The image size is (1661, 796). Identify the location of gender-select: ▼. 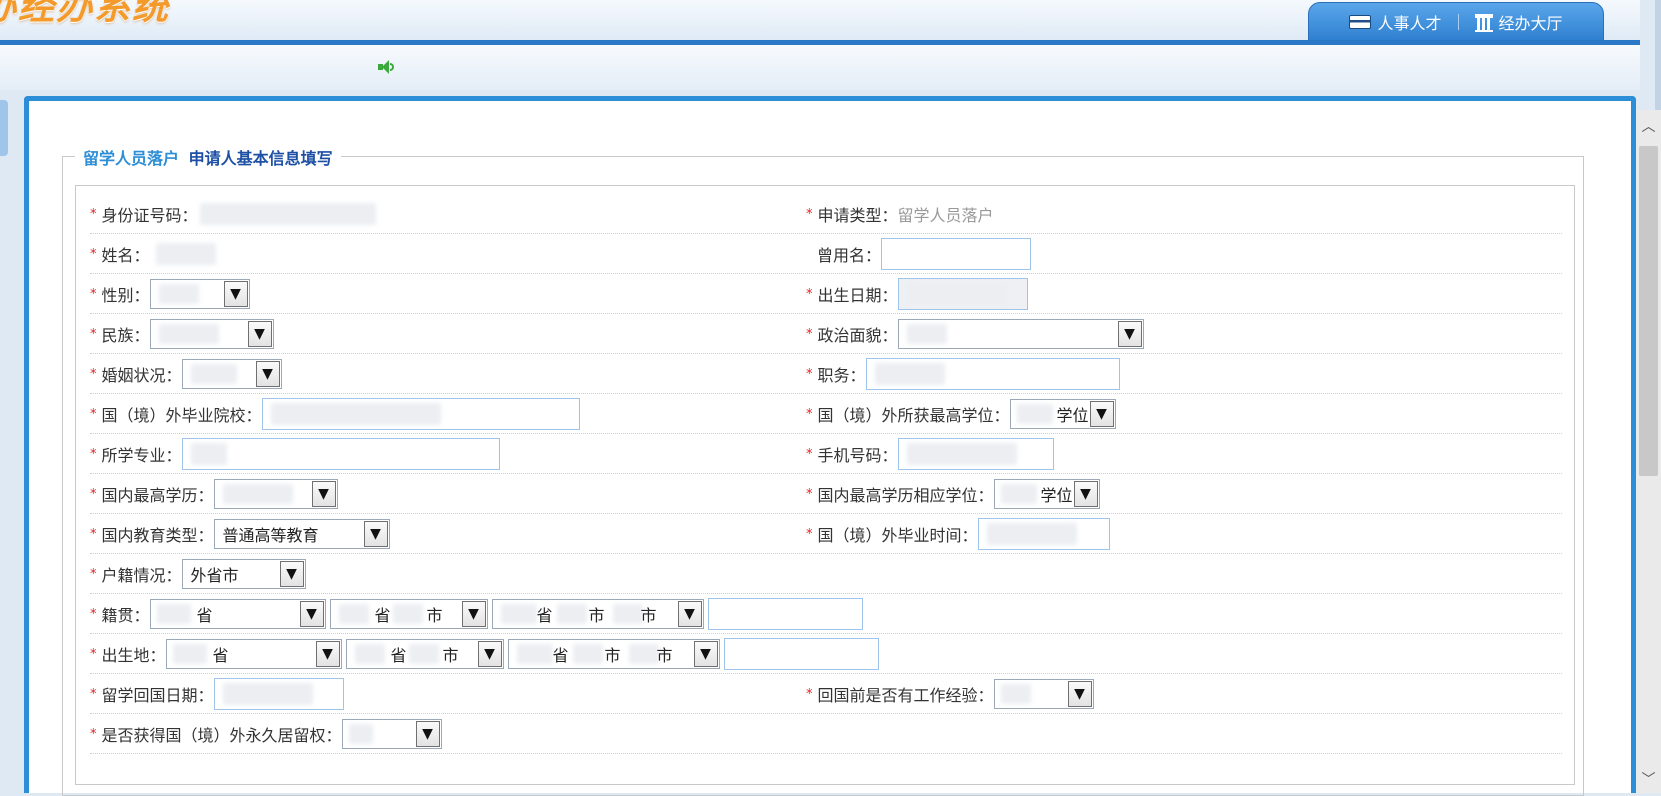
(199, 294).